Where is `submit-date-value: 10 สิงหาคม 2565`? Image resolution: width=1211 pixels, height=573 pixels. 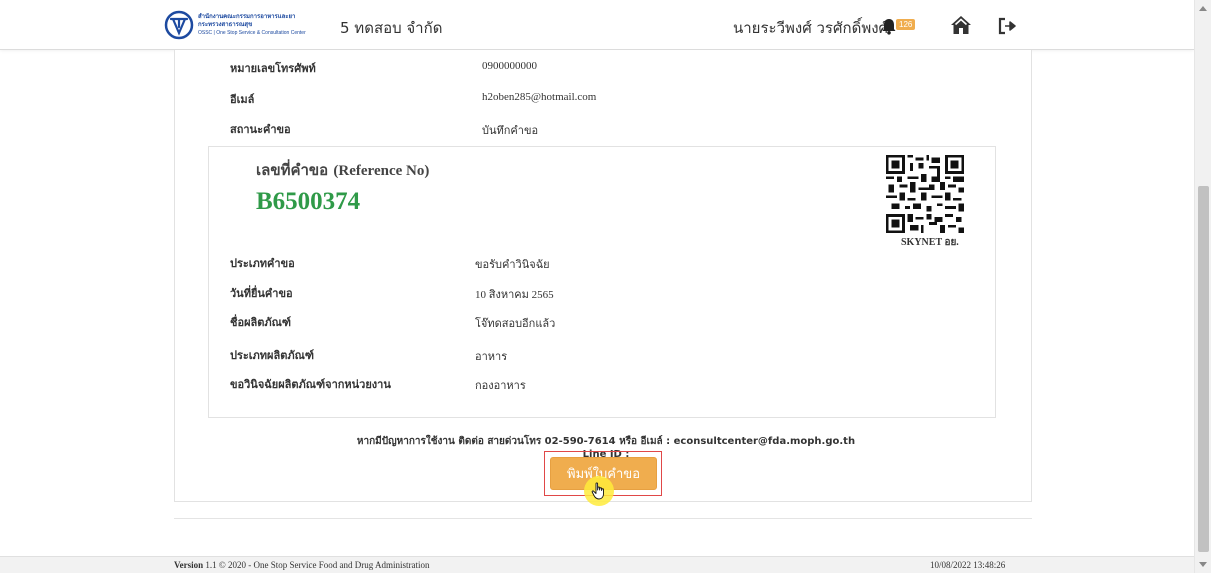 submit-date-value: 10 สิงหาคม 2565 is located at coordinates (514, 295).